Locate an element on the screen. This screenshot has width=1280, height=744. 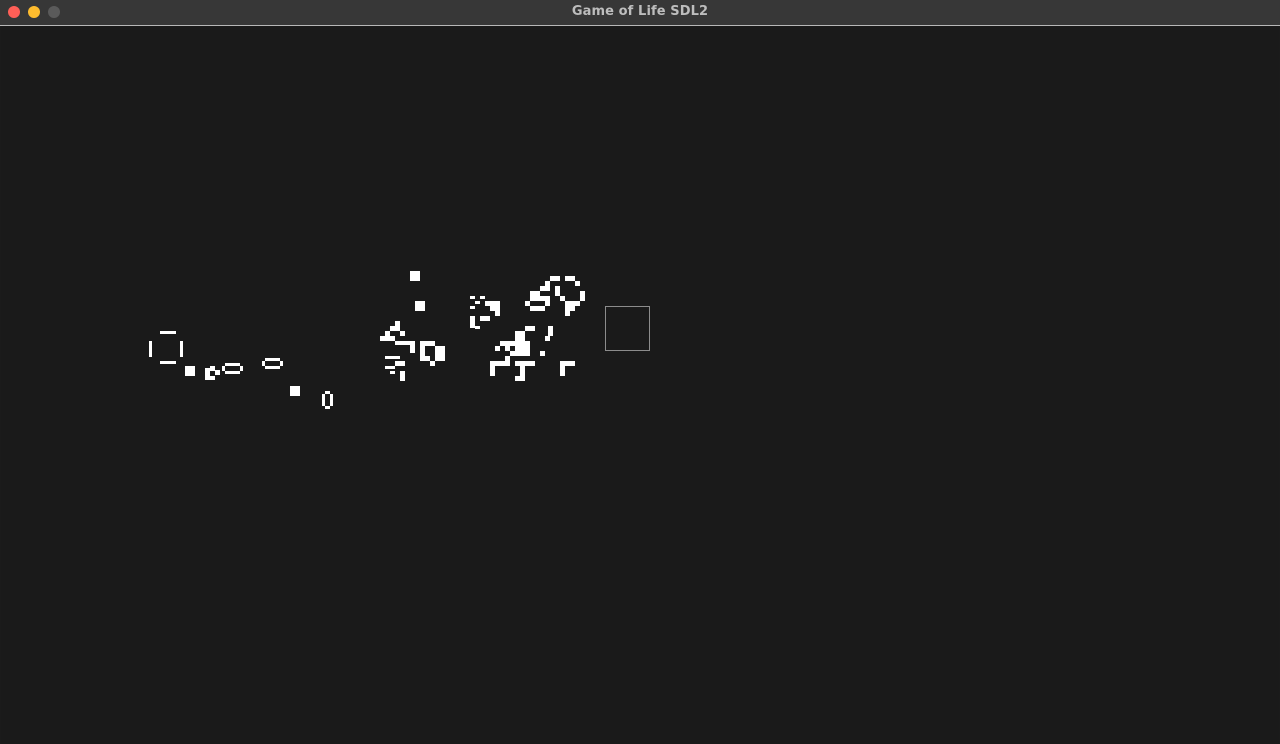
window-title: Game of Life SDL2 is located at coordinates (640, 11).